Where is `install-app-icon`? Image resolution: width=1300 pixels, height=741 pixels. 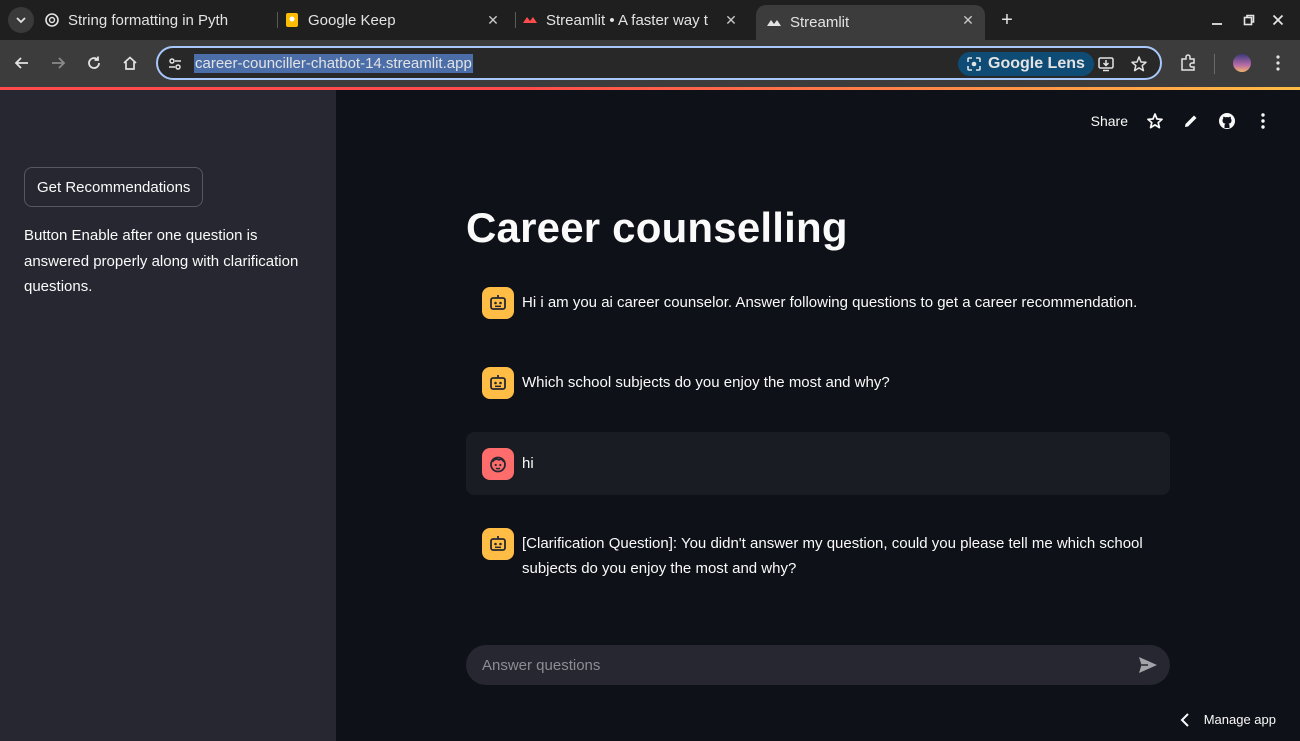
install-app-icon is located at coordinates (1106, 66).